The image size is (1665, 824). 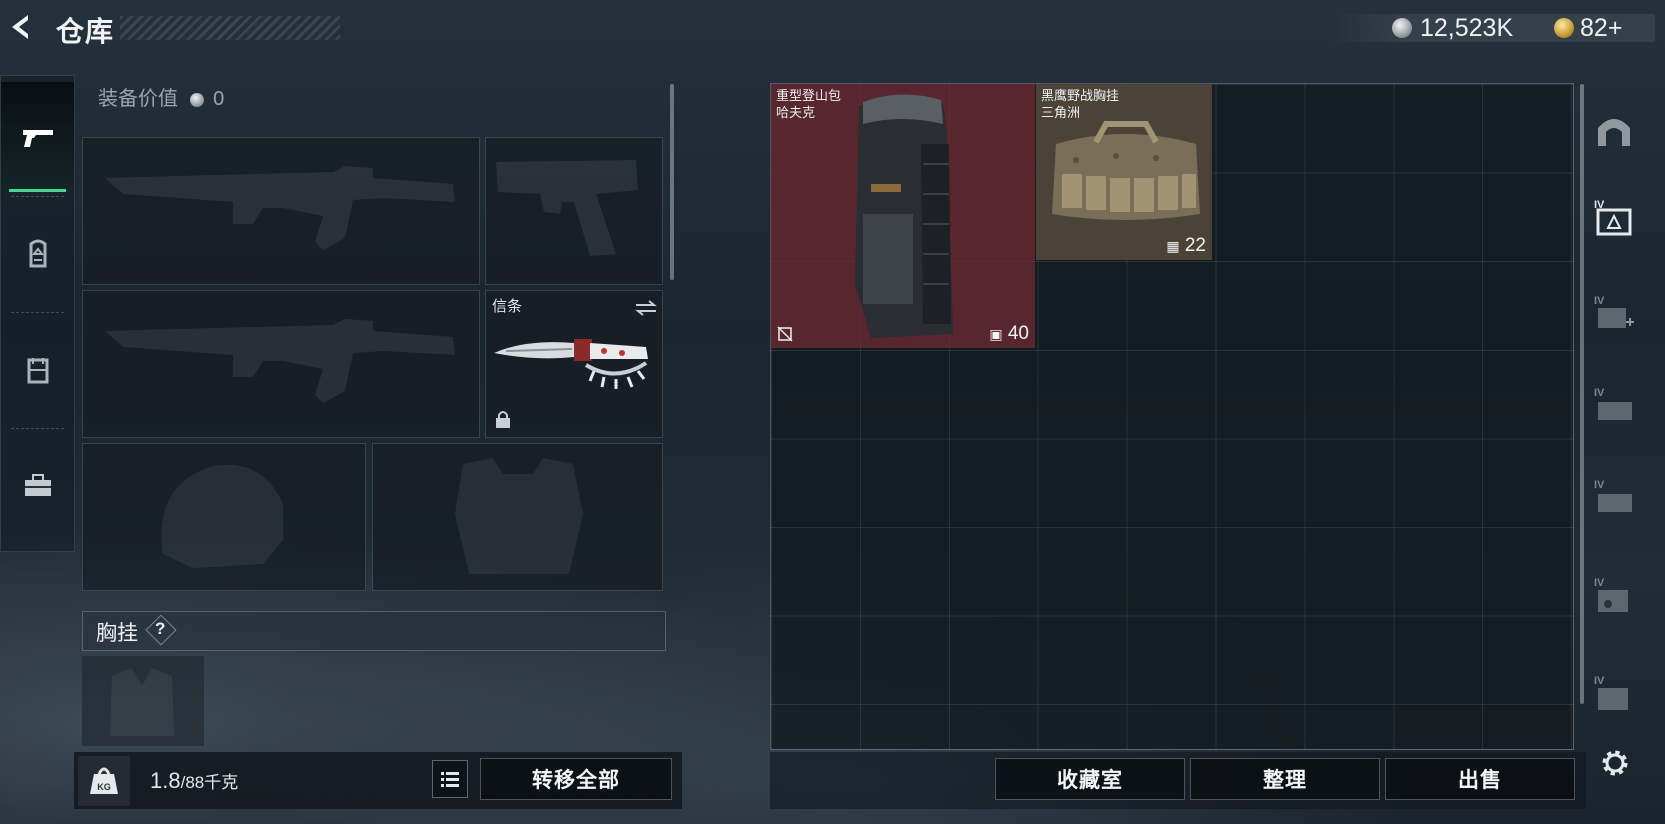 What do you see at coordinates (161, 99) in the screenshot?
I see `equipment-value: 装备价值 0` at bounding box center [161, 99].